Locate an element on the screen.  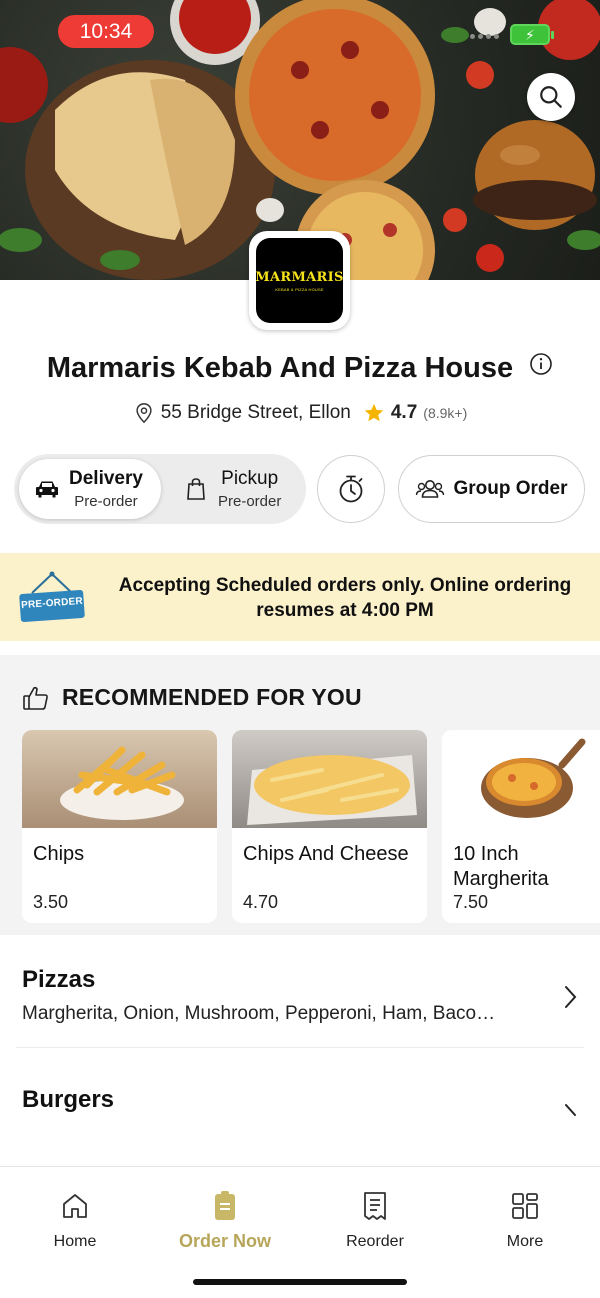
tab-home: Home is located at coordinates (75, 1220).